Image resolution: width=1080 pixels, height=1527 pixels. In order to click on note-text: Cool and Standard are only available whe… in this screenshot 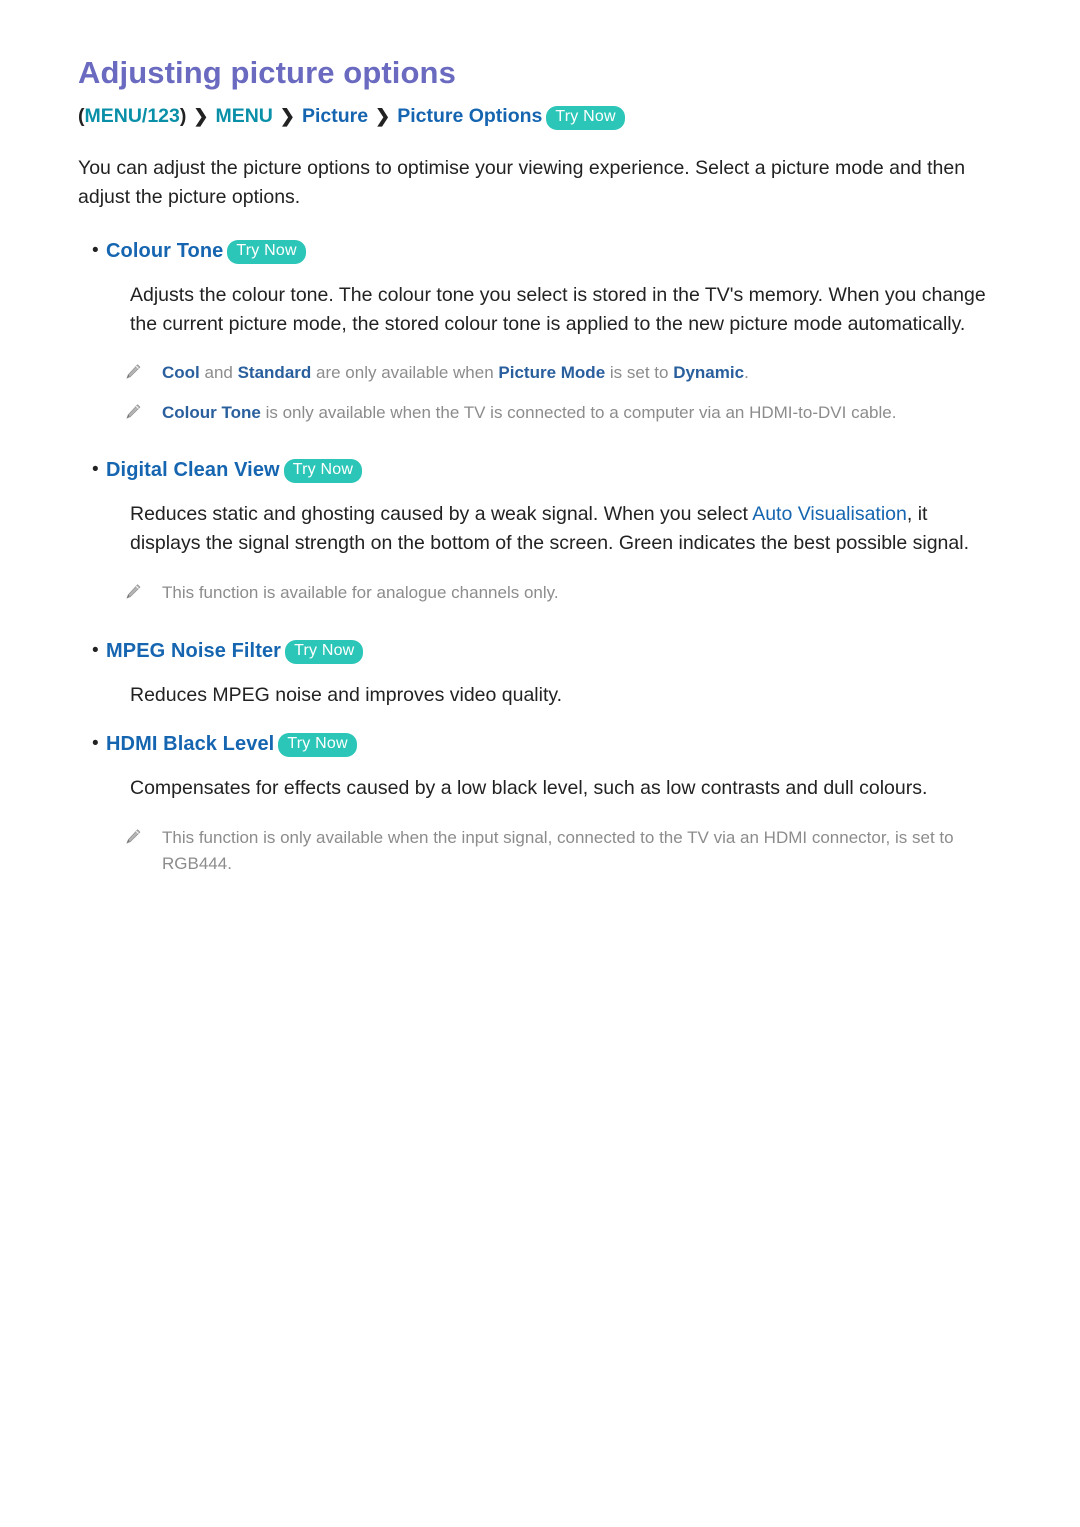, I will do `click(455, 373)`.